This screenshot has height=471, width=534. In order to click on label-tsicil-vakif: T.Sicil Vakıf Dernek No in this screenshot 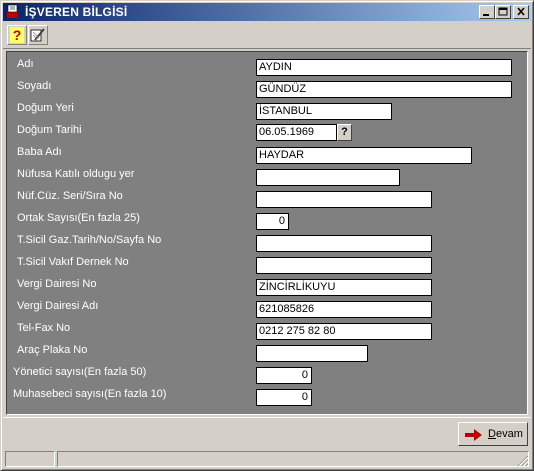, I will do `click(73, 262)`.